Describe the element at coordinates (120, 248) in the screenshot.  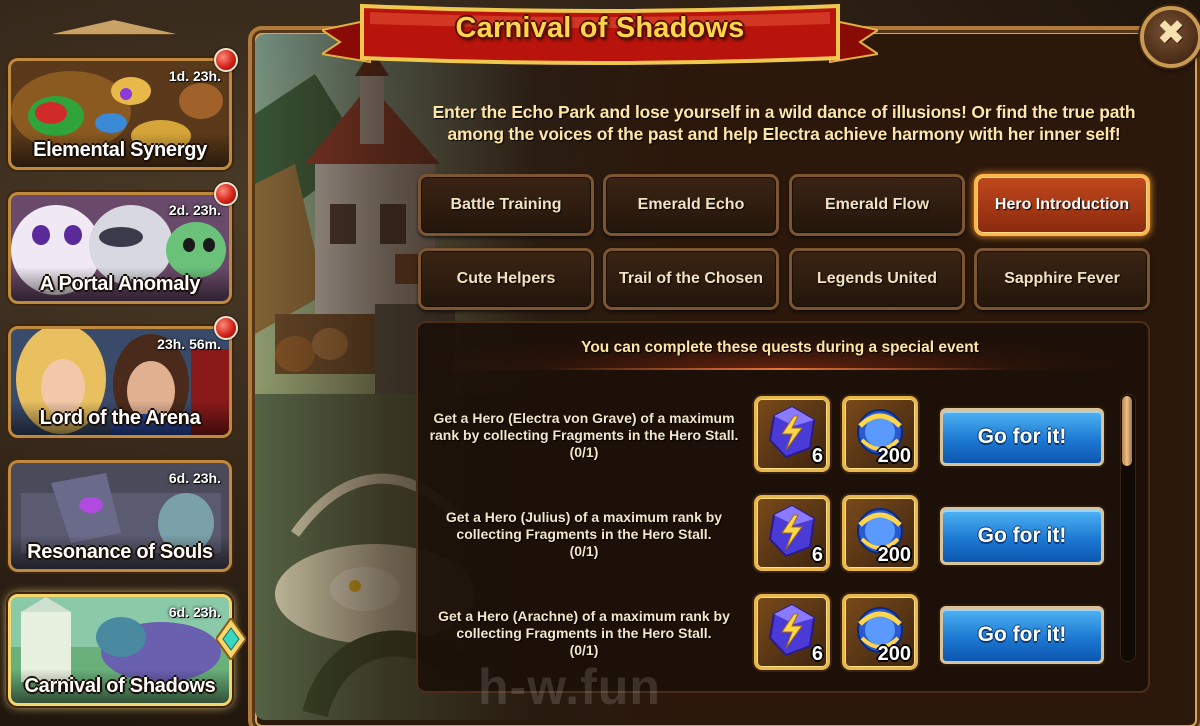
I see `event-card-a-portal-anomaly: 2d. 23h. A Portal Anomaly` at that location.